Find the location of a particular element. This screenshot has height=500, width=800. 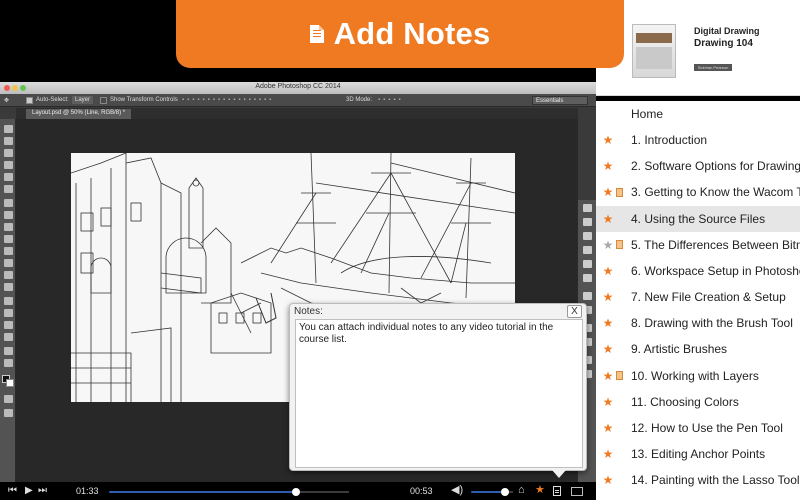

lesson-item: ★ 9. Artistic Brushes is located at coordinates (698, 349).